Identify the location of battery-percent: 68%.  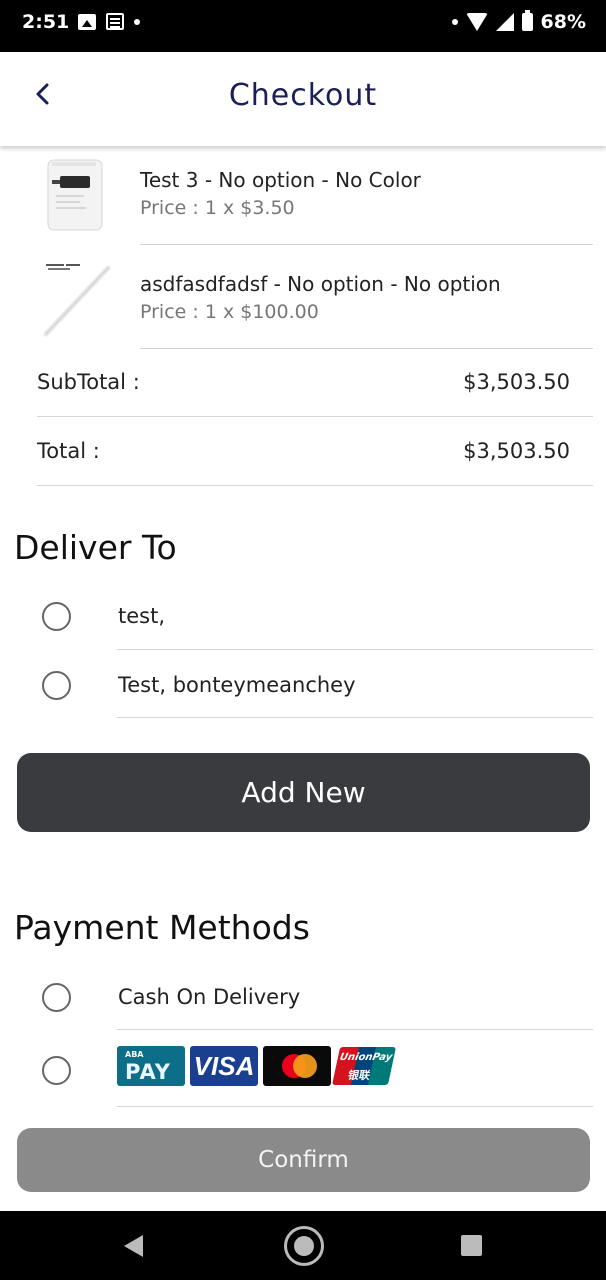
(563, 22).